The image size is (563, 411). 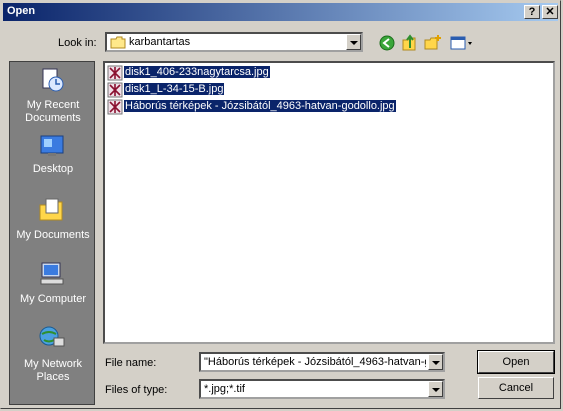 What do you see at coordinates (322, 389) in the screenshot?
I see `file-type-dropdown: *.jpg;*.tif` at bounding box center [322, 389].